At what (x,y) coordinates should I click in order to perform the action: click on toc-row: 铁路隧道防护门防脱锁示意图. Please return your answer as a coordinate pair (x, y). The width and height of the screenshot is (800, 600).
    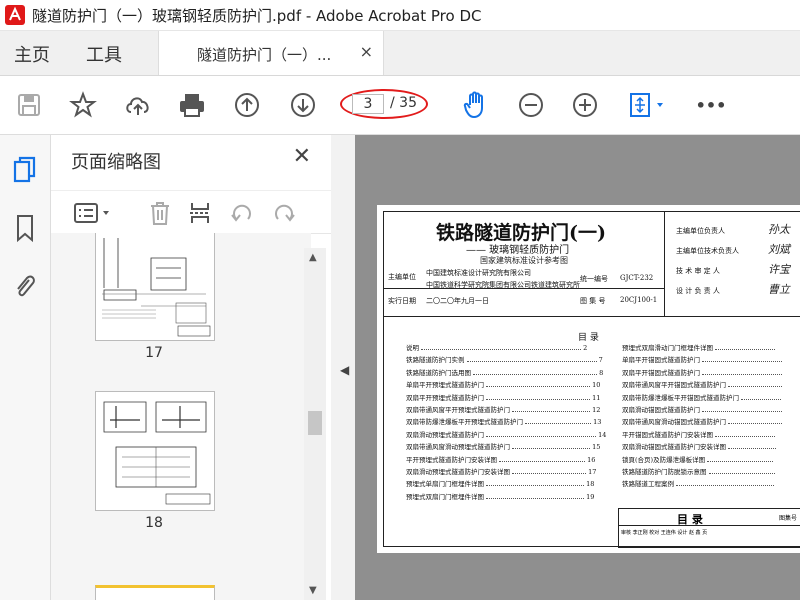
    Looking at the image, I should click on (702, 472).